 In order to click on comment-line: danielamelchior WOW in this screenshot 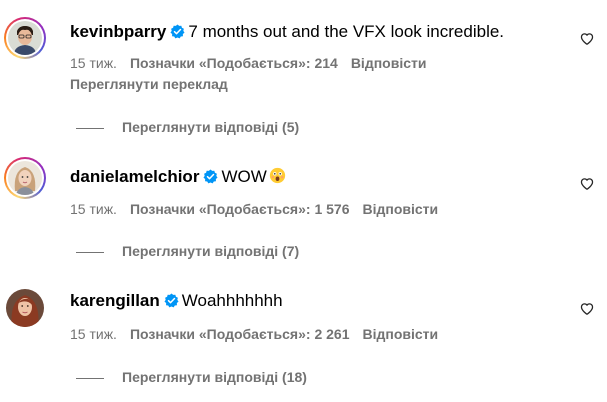, I will do `click(178, 177)`.